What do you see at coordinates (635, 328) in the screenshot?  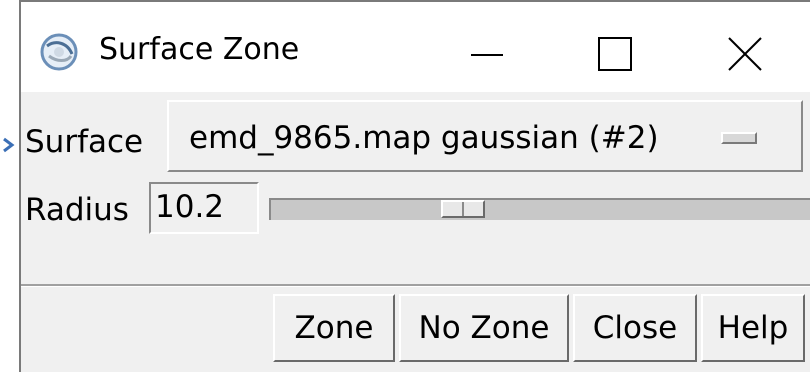 I see `close-button: Close` at bounding box center [635, 328].